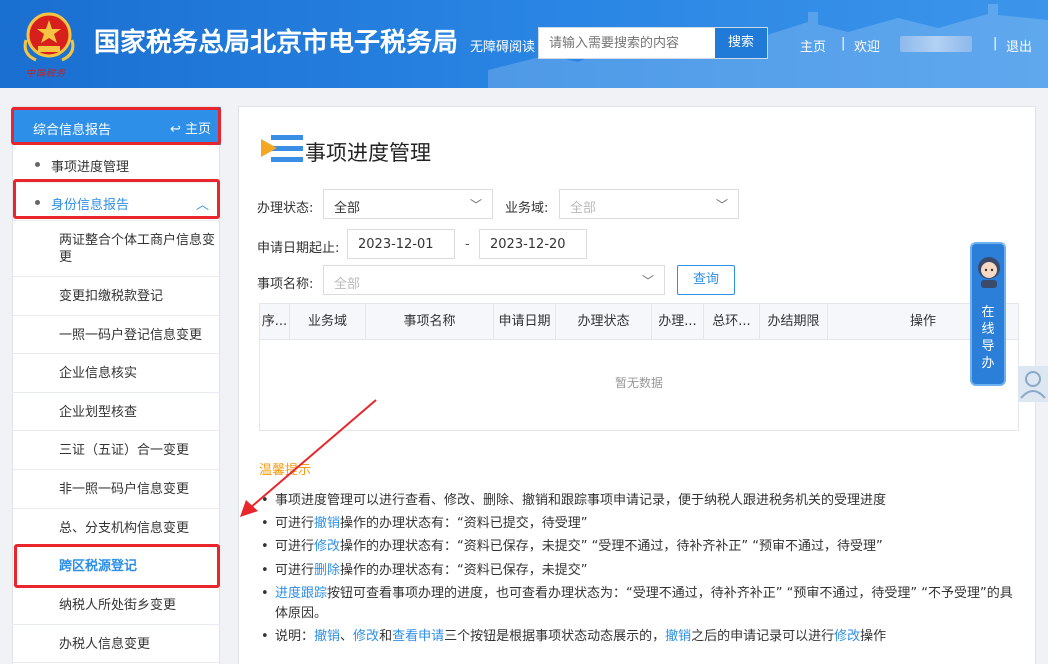  What do you see at coordinates (794, 322) in the screenshot?
I see `column-header: 办结期限` at bounding box center [794, 322].